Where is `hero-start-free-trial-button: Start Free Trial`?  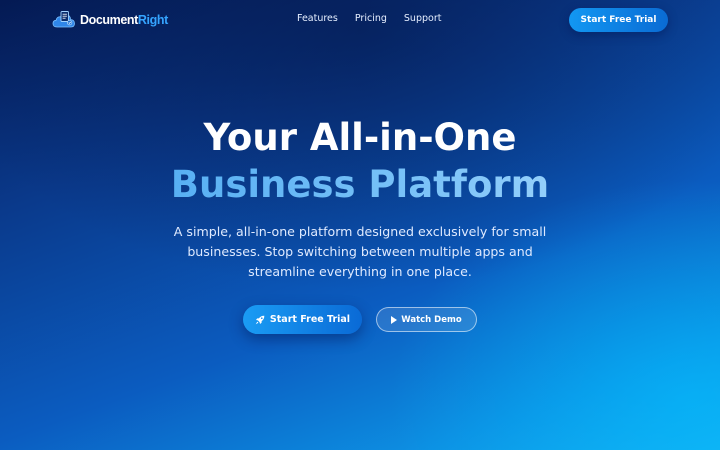 hero-start-free-trial-button: Start Free Trial is located at coordinates (302, 319).